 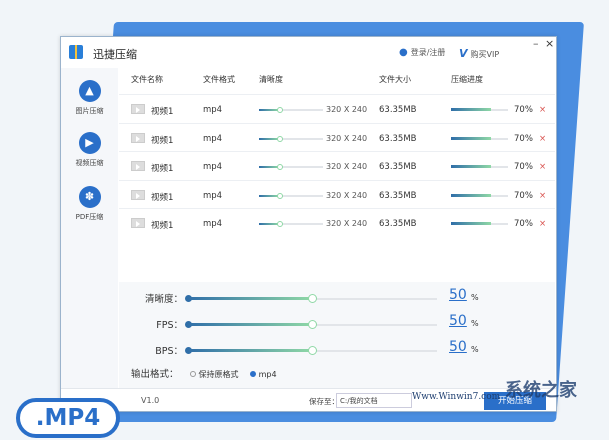 I want to click on sidebar-item-pdf: ✽ PDF压缩, so click(x=89, y=204).